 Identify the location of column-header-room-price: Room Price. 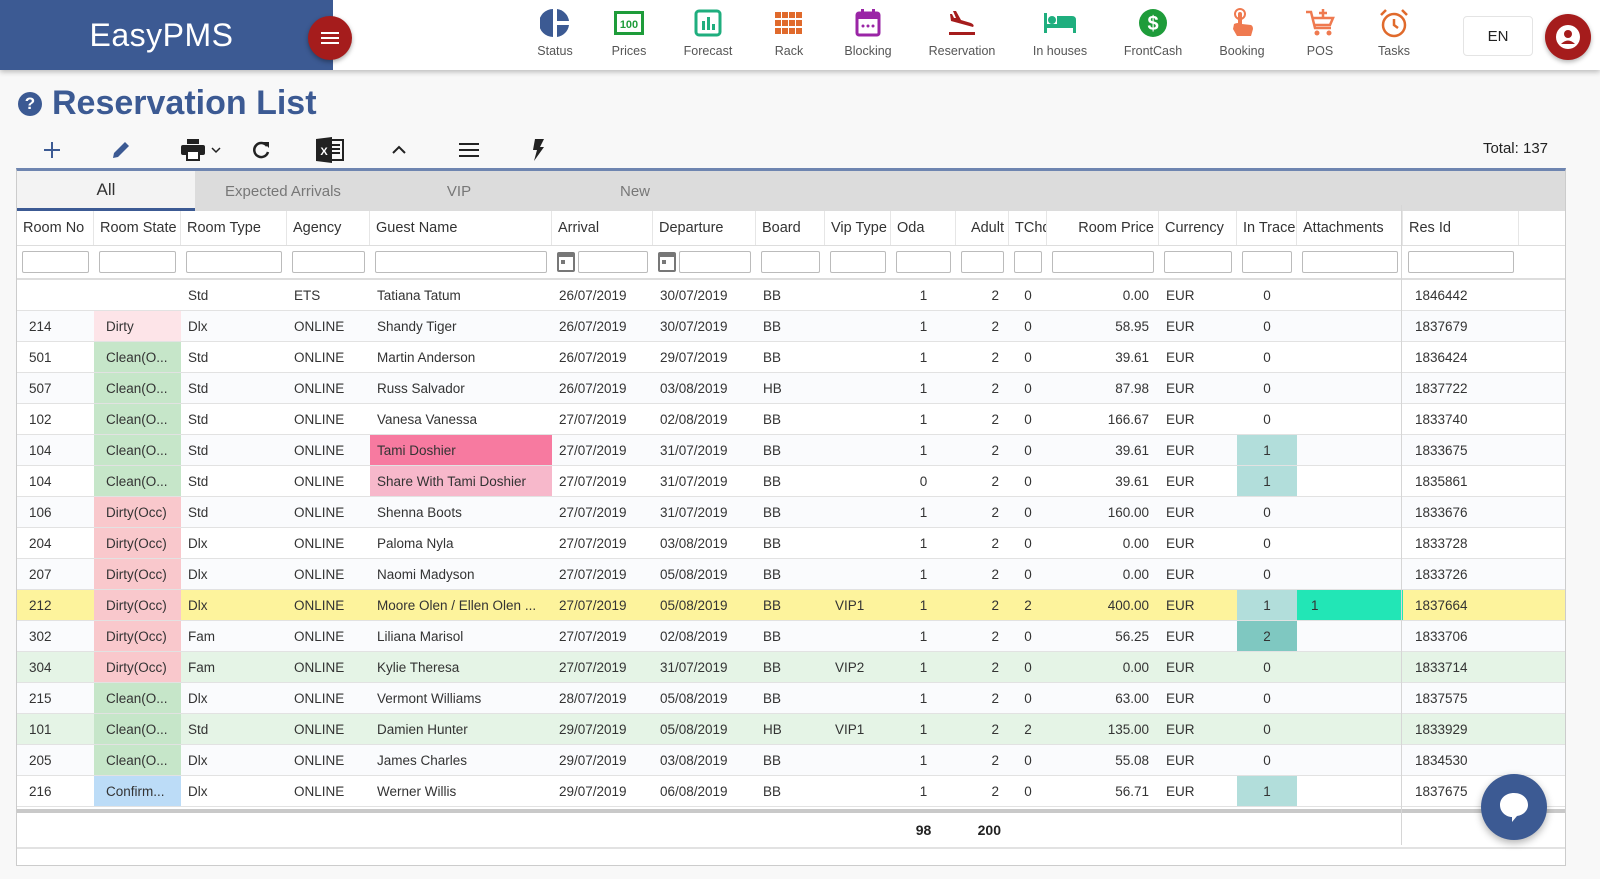
(1103, 228).